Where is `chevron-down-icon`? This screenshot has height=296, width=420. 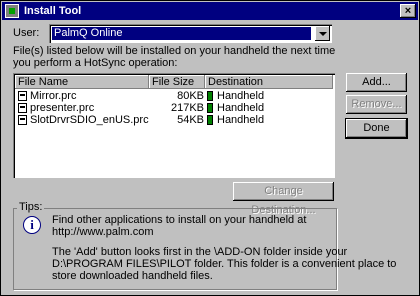
chevron-down-icon is located at coordinates (322, 33).